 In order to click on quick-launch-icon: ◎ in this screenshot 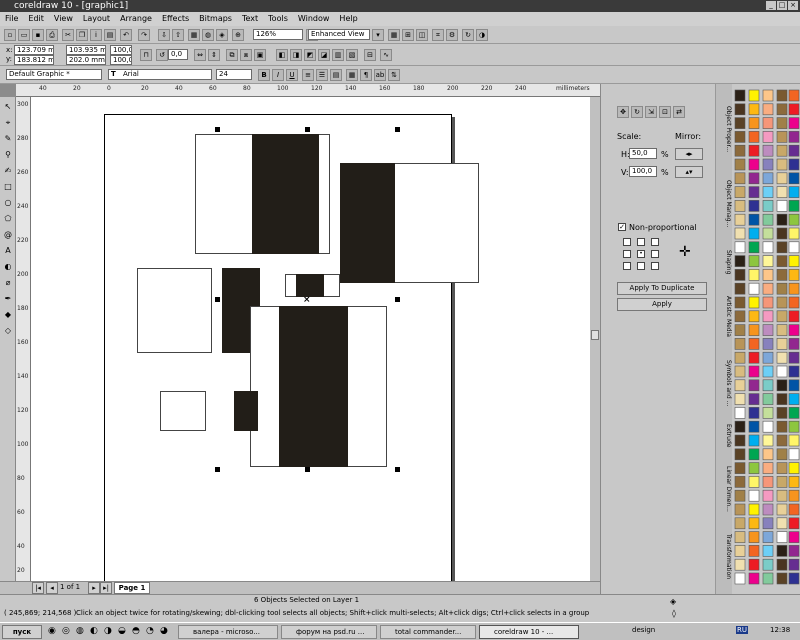, I will do `click(66, 631)`.